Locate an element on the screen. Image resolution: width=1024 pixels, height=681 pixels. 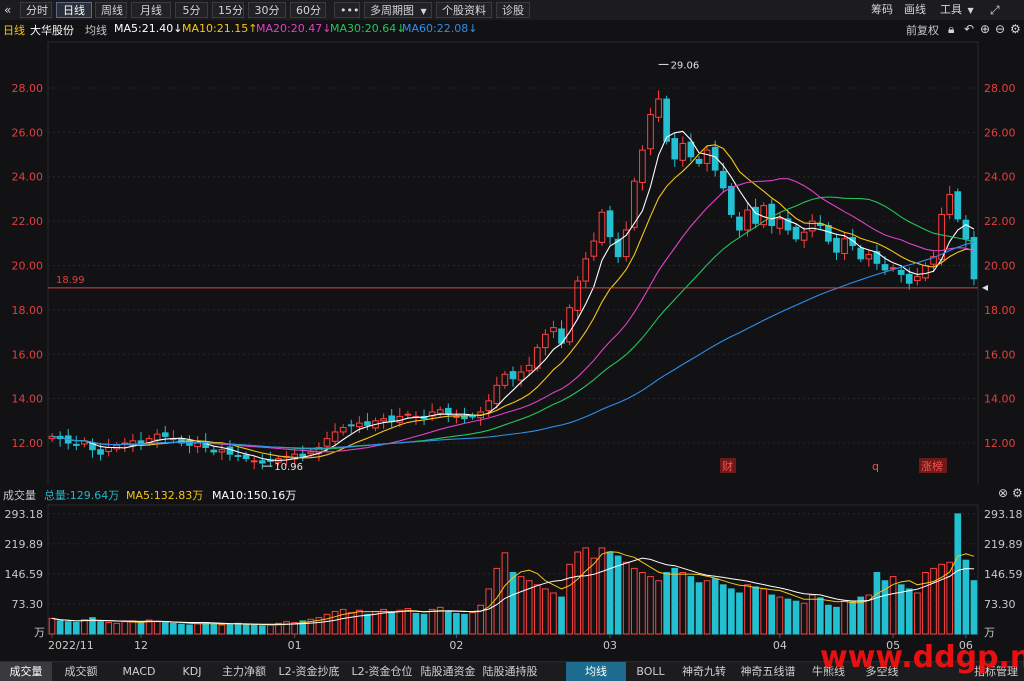
indicator-tab-8: 陆股通持股 is located at coordinates (510, 671).